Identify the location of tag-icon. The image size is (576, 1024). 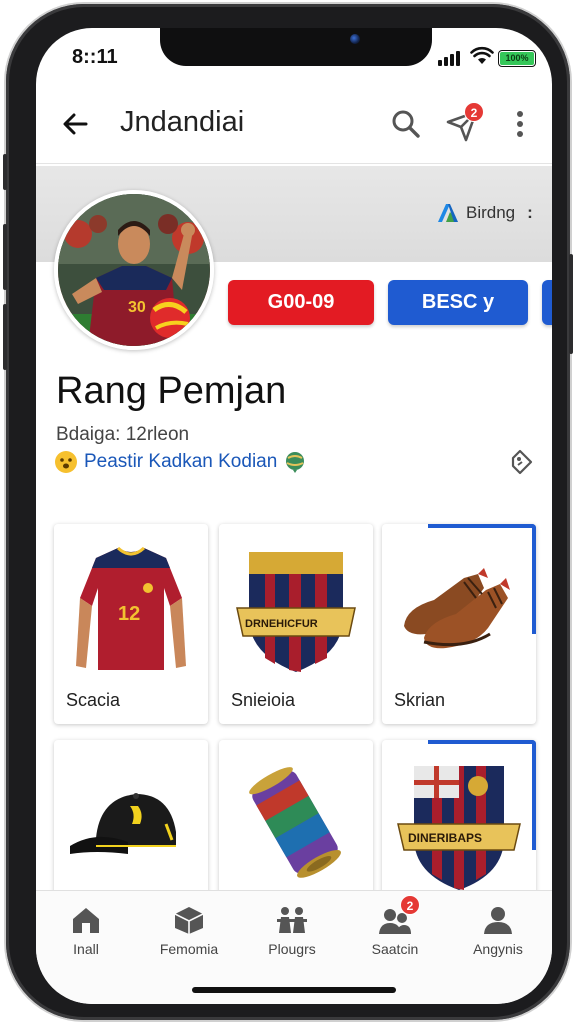
(520, 462).